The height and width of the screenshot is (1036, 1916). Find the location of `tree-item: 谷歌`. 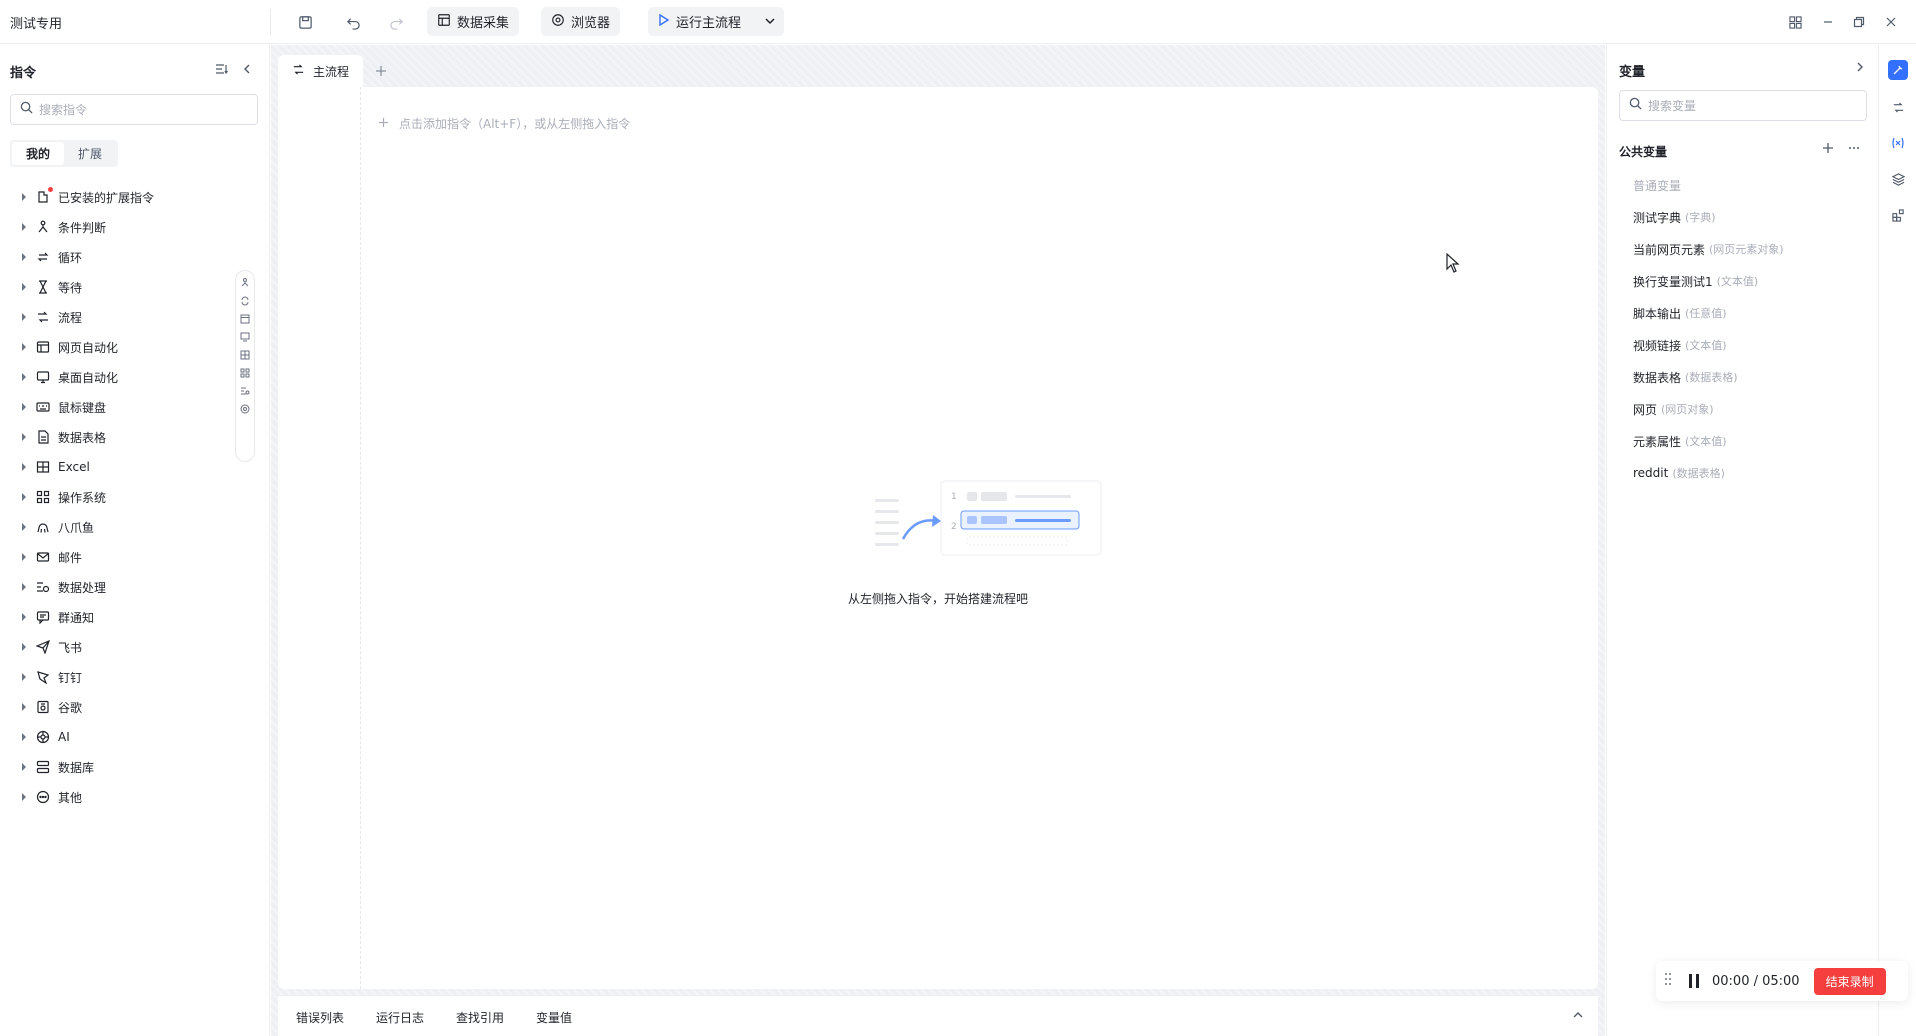

tree-item: 谷歌 is located at coordinates (115, 707).